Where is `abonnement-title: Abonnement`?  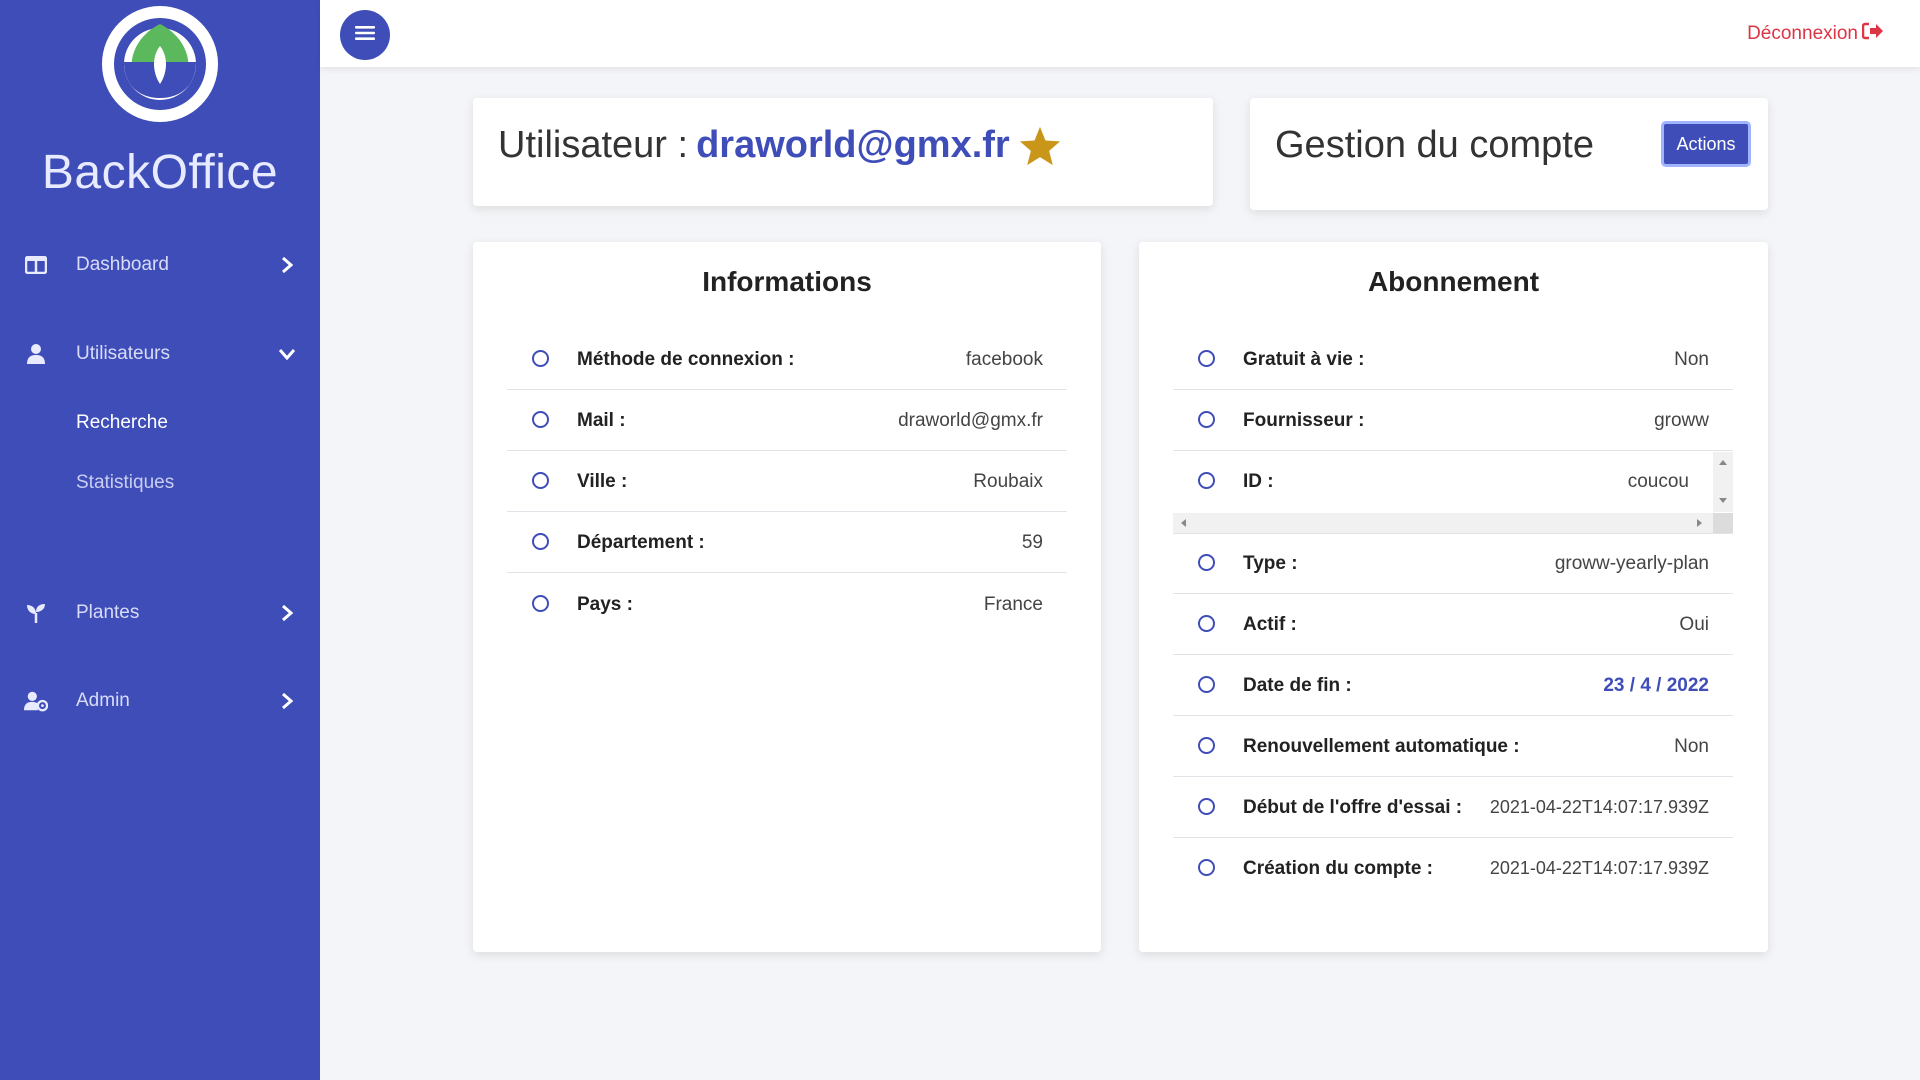
abonnement-title: Abonnement is located at coordinates (1453, 281).